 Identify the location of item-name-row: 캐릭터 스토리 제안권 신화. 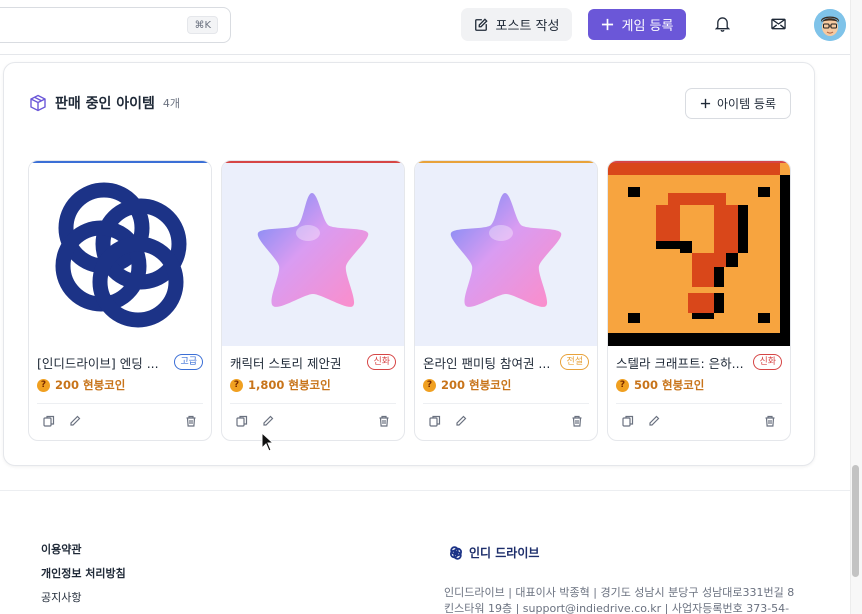
(313, 362).